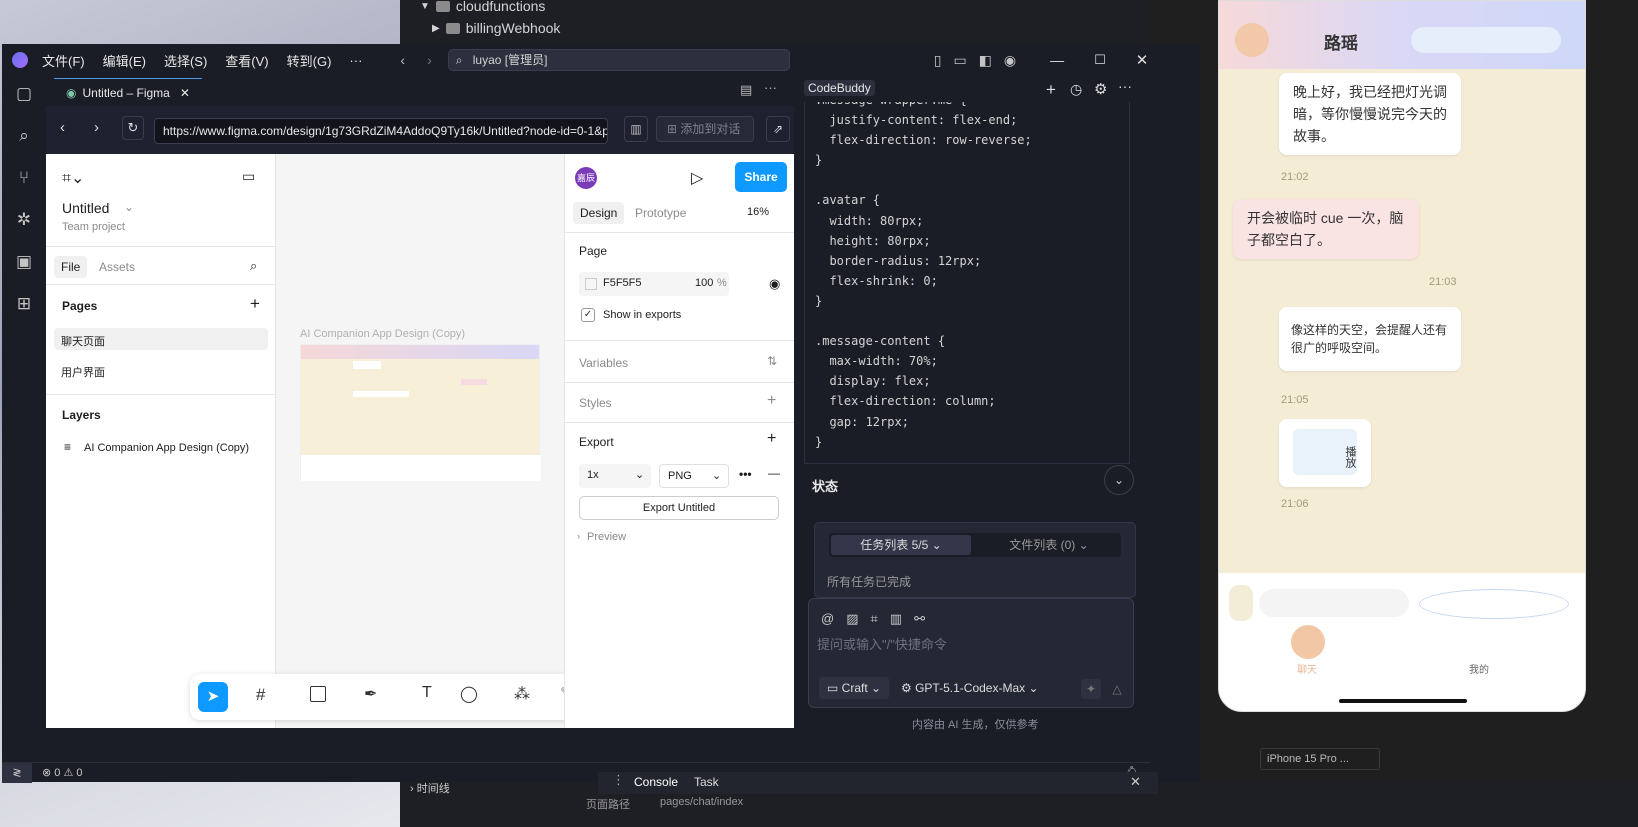 The image size is (1638, 827). I want to click on rectangle-tool-icon, so click(318, 694).